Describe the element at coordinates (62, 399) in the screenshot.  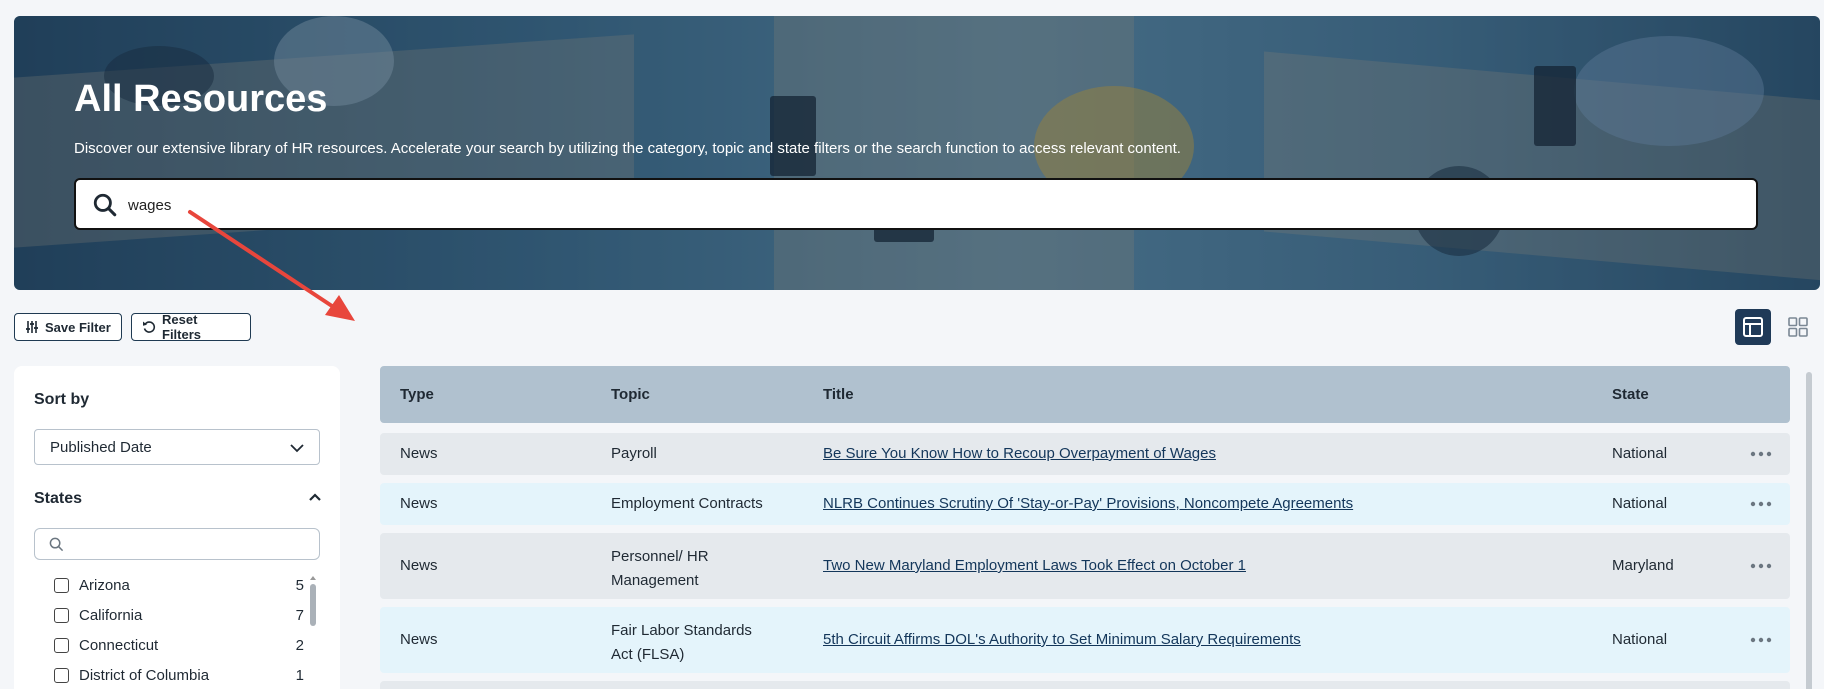
I see `sort-by-label: Sort by` at that location.